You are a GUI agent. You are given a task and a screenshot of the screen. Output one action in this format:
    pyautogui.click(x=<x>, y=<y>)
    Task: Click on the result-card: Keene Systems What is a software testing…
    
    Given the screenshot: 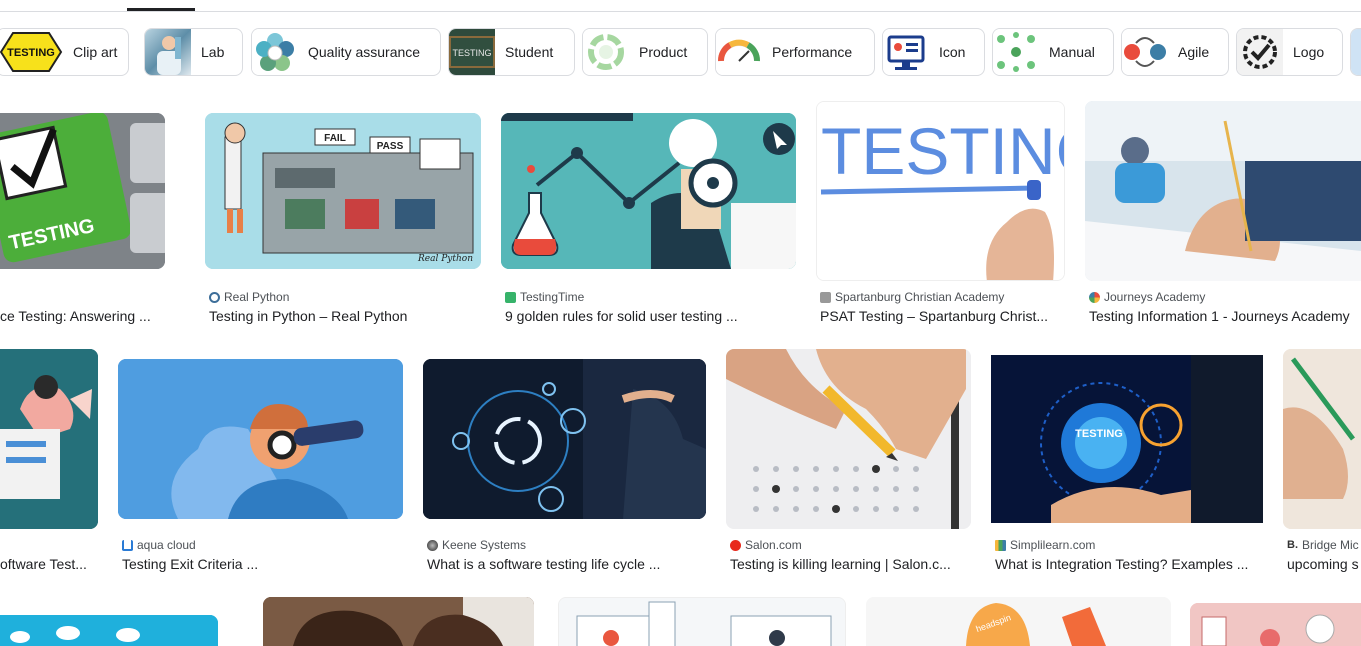 What is the action you would take?
    pyautogui.click(x=564, y=464)
    